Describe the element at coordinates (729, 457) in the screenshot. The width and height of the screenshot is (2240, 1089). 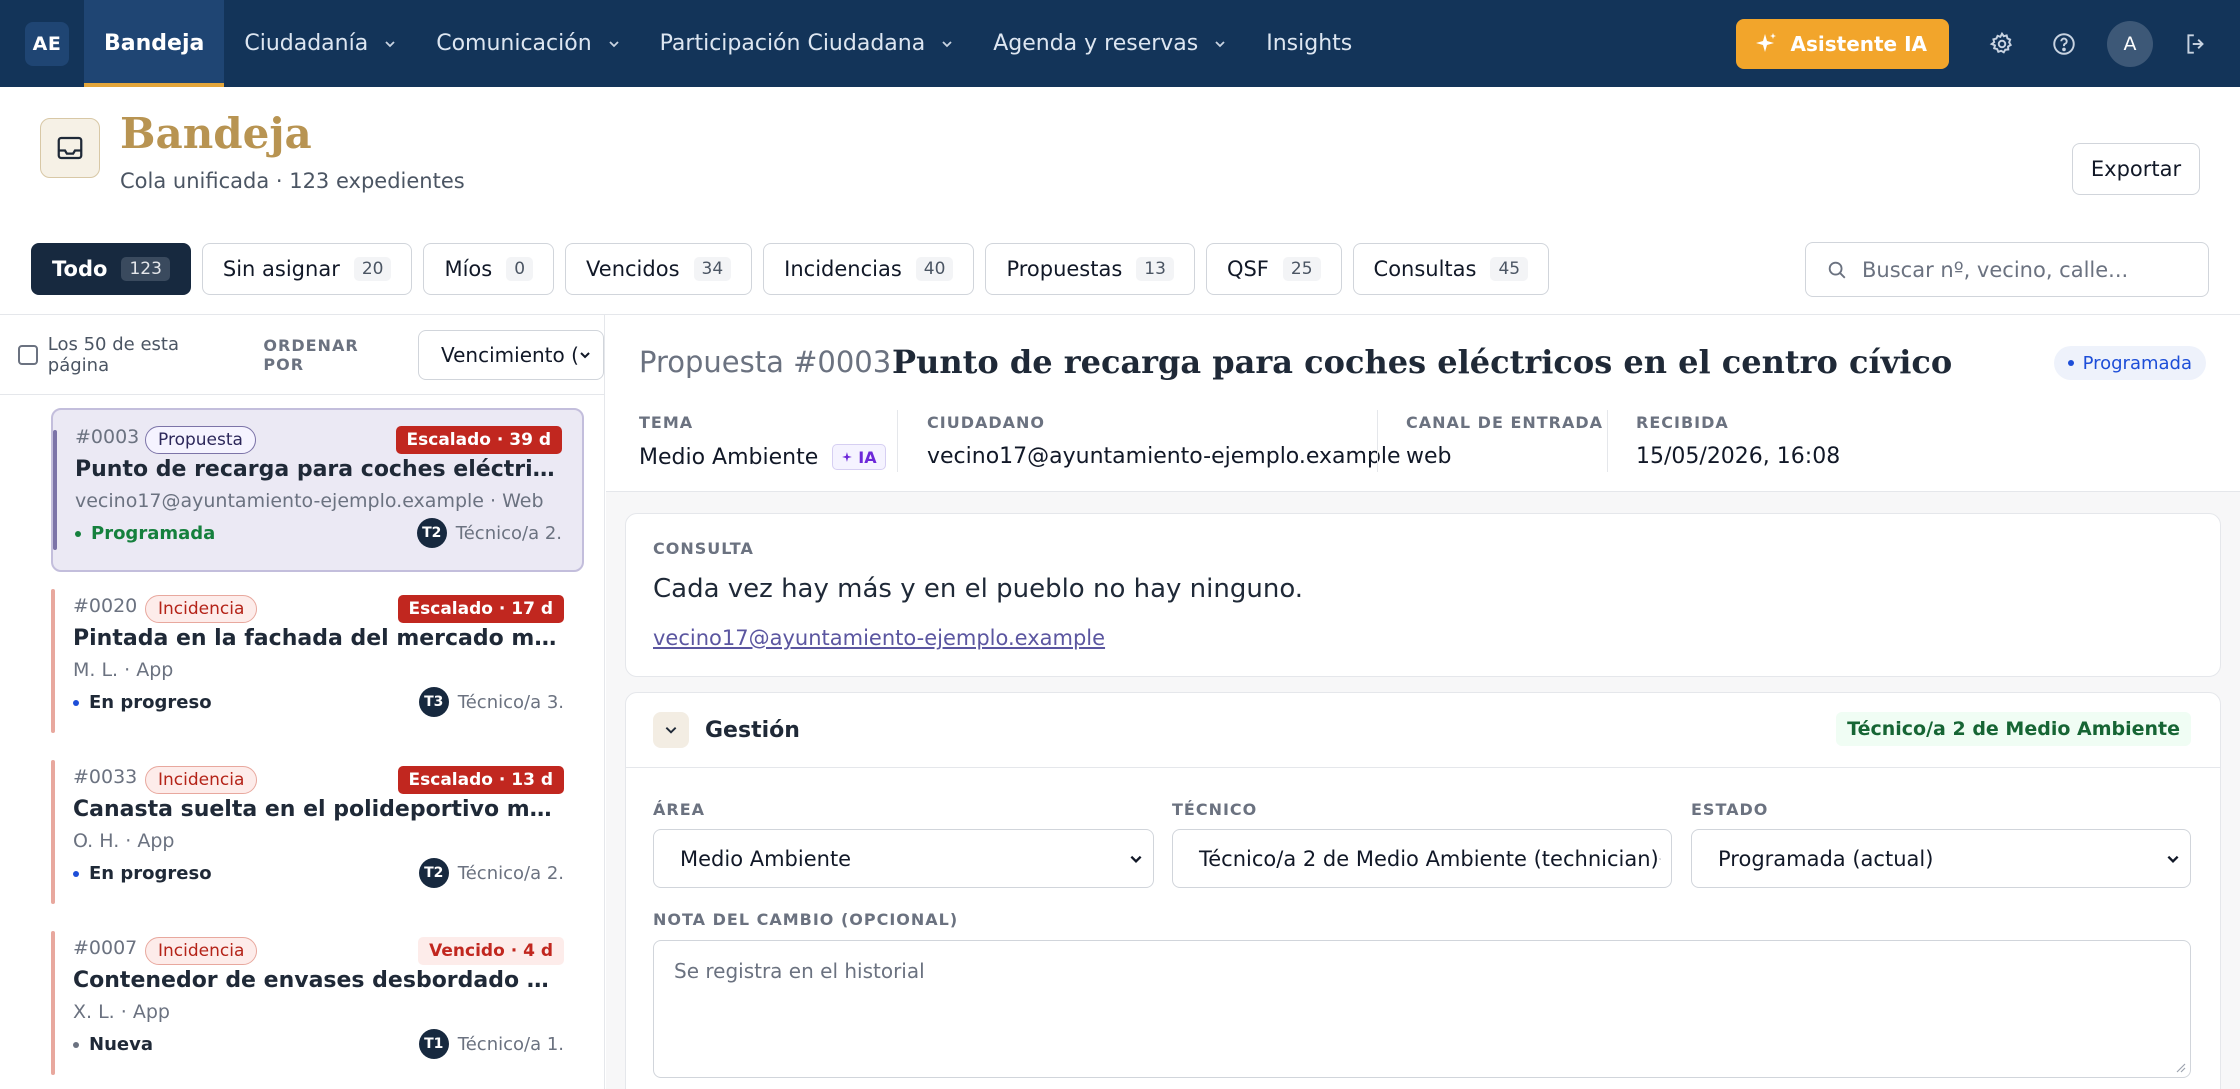
I see `meta-value: Medio Ambiente` at that location.